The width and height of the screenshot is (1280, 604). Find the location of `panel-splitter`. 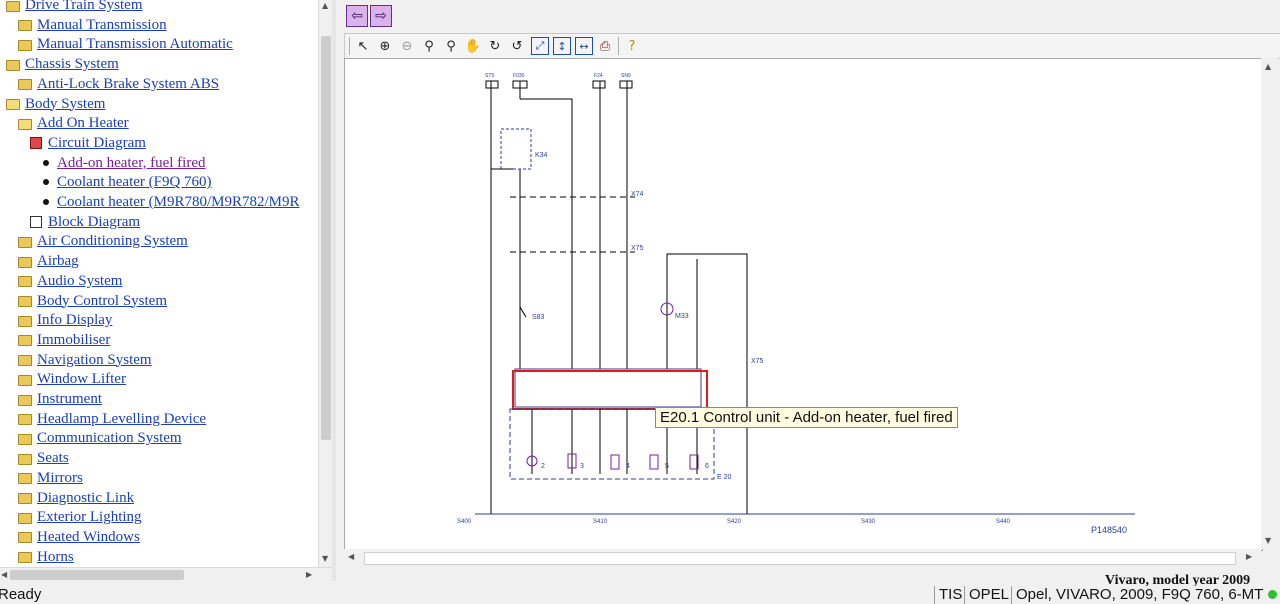

panel-splitter is located at coordinates (334, 290).